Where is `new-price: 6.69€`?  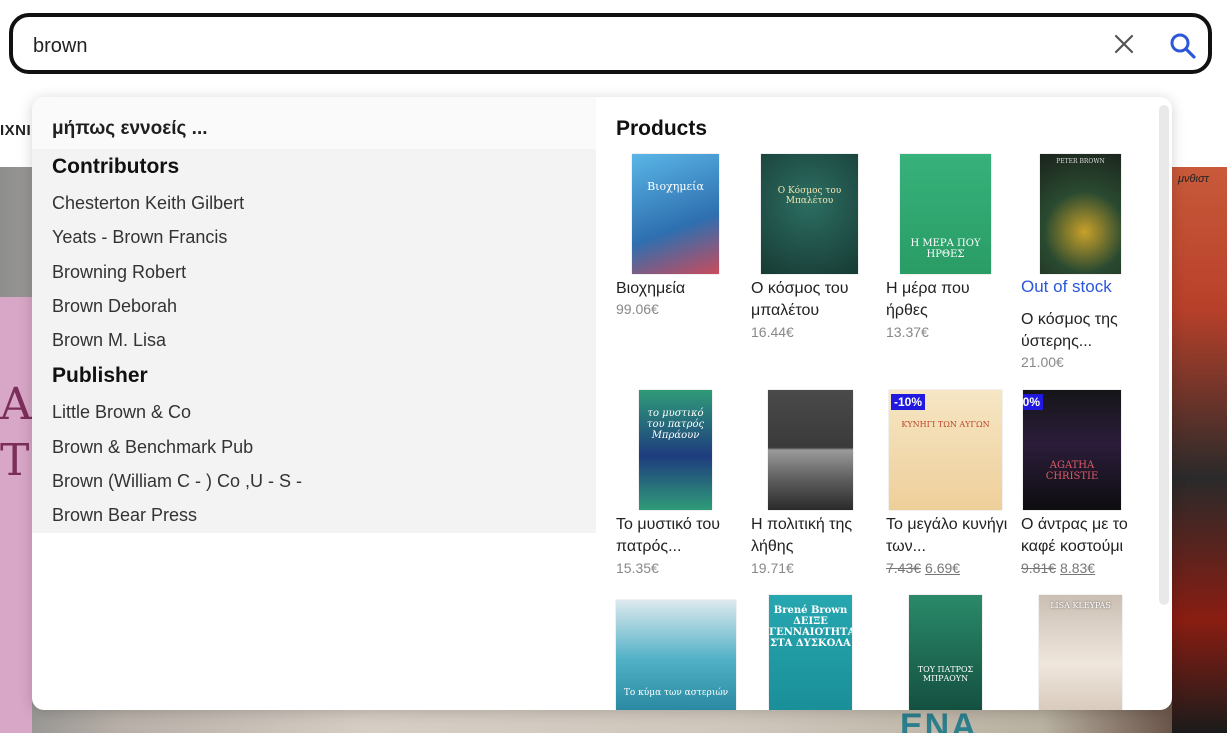 new-price: 6.69€ is located at coordinates (943, 568).